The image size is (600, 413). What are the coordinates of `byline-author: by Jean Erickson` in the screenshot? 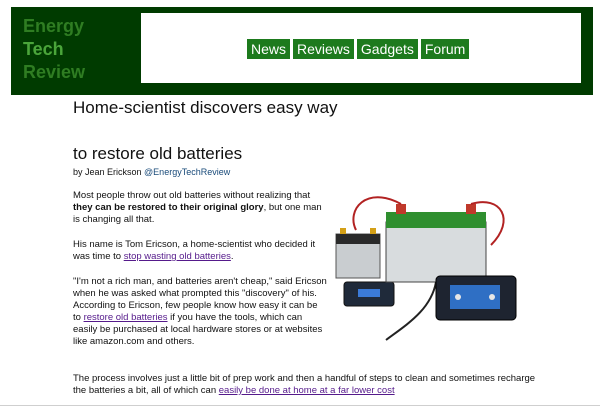 It's located at (109, 172).